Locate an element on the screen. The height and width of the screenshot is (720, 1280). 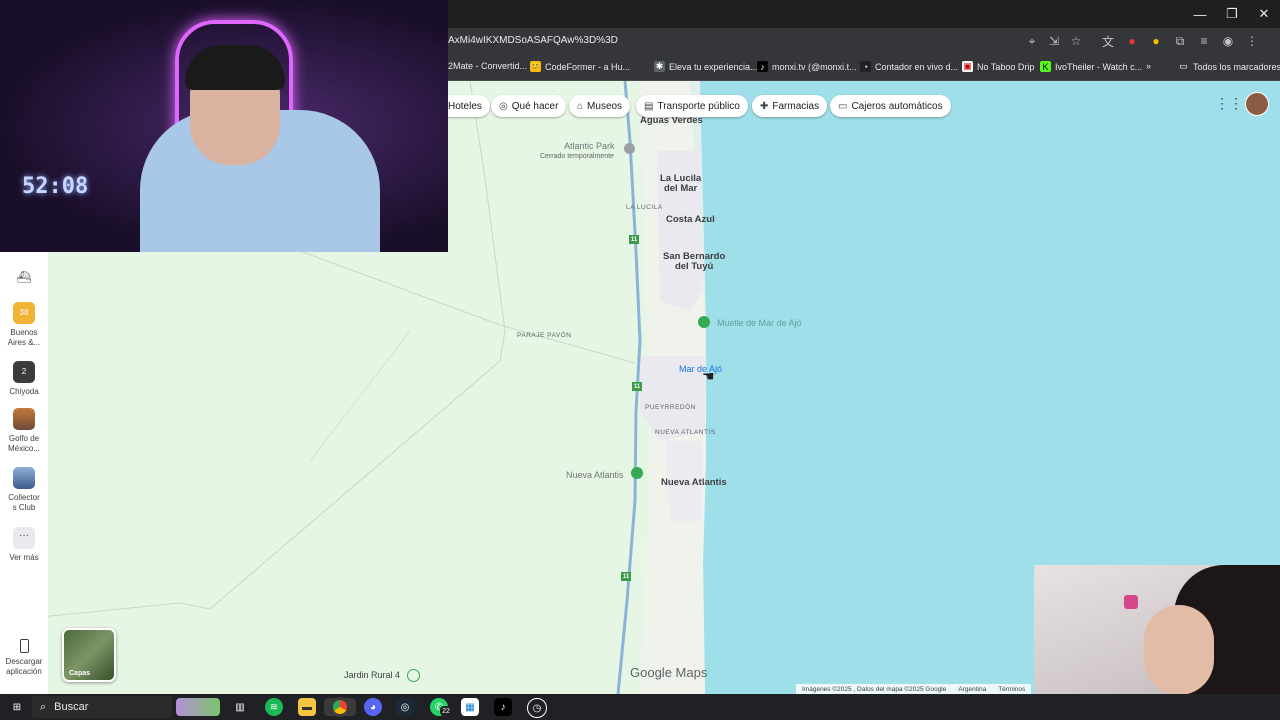
chip-farmacias: ✚ Farmacias is located at coordinates (790, 106).